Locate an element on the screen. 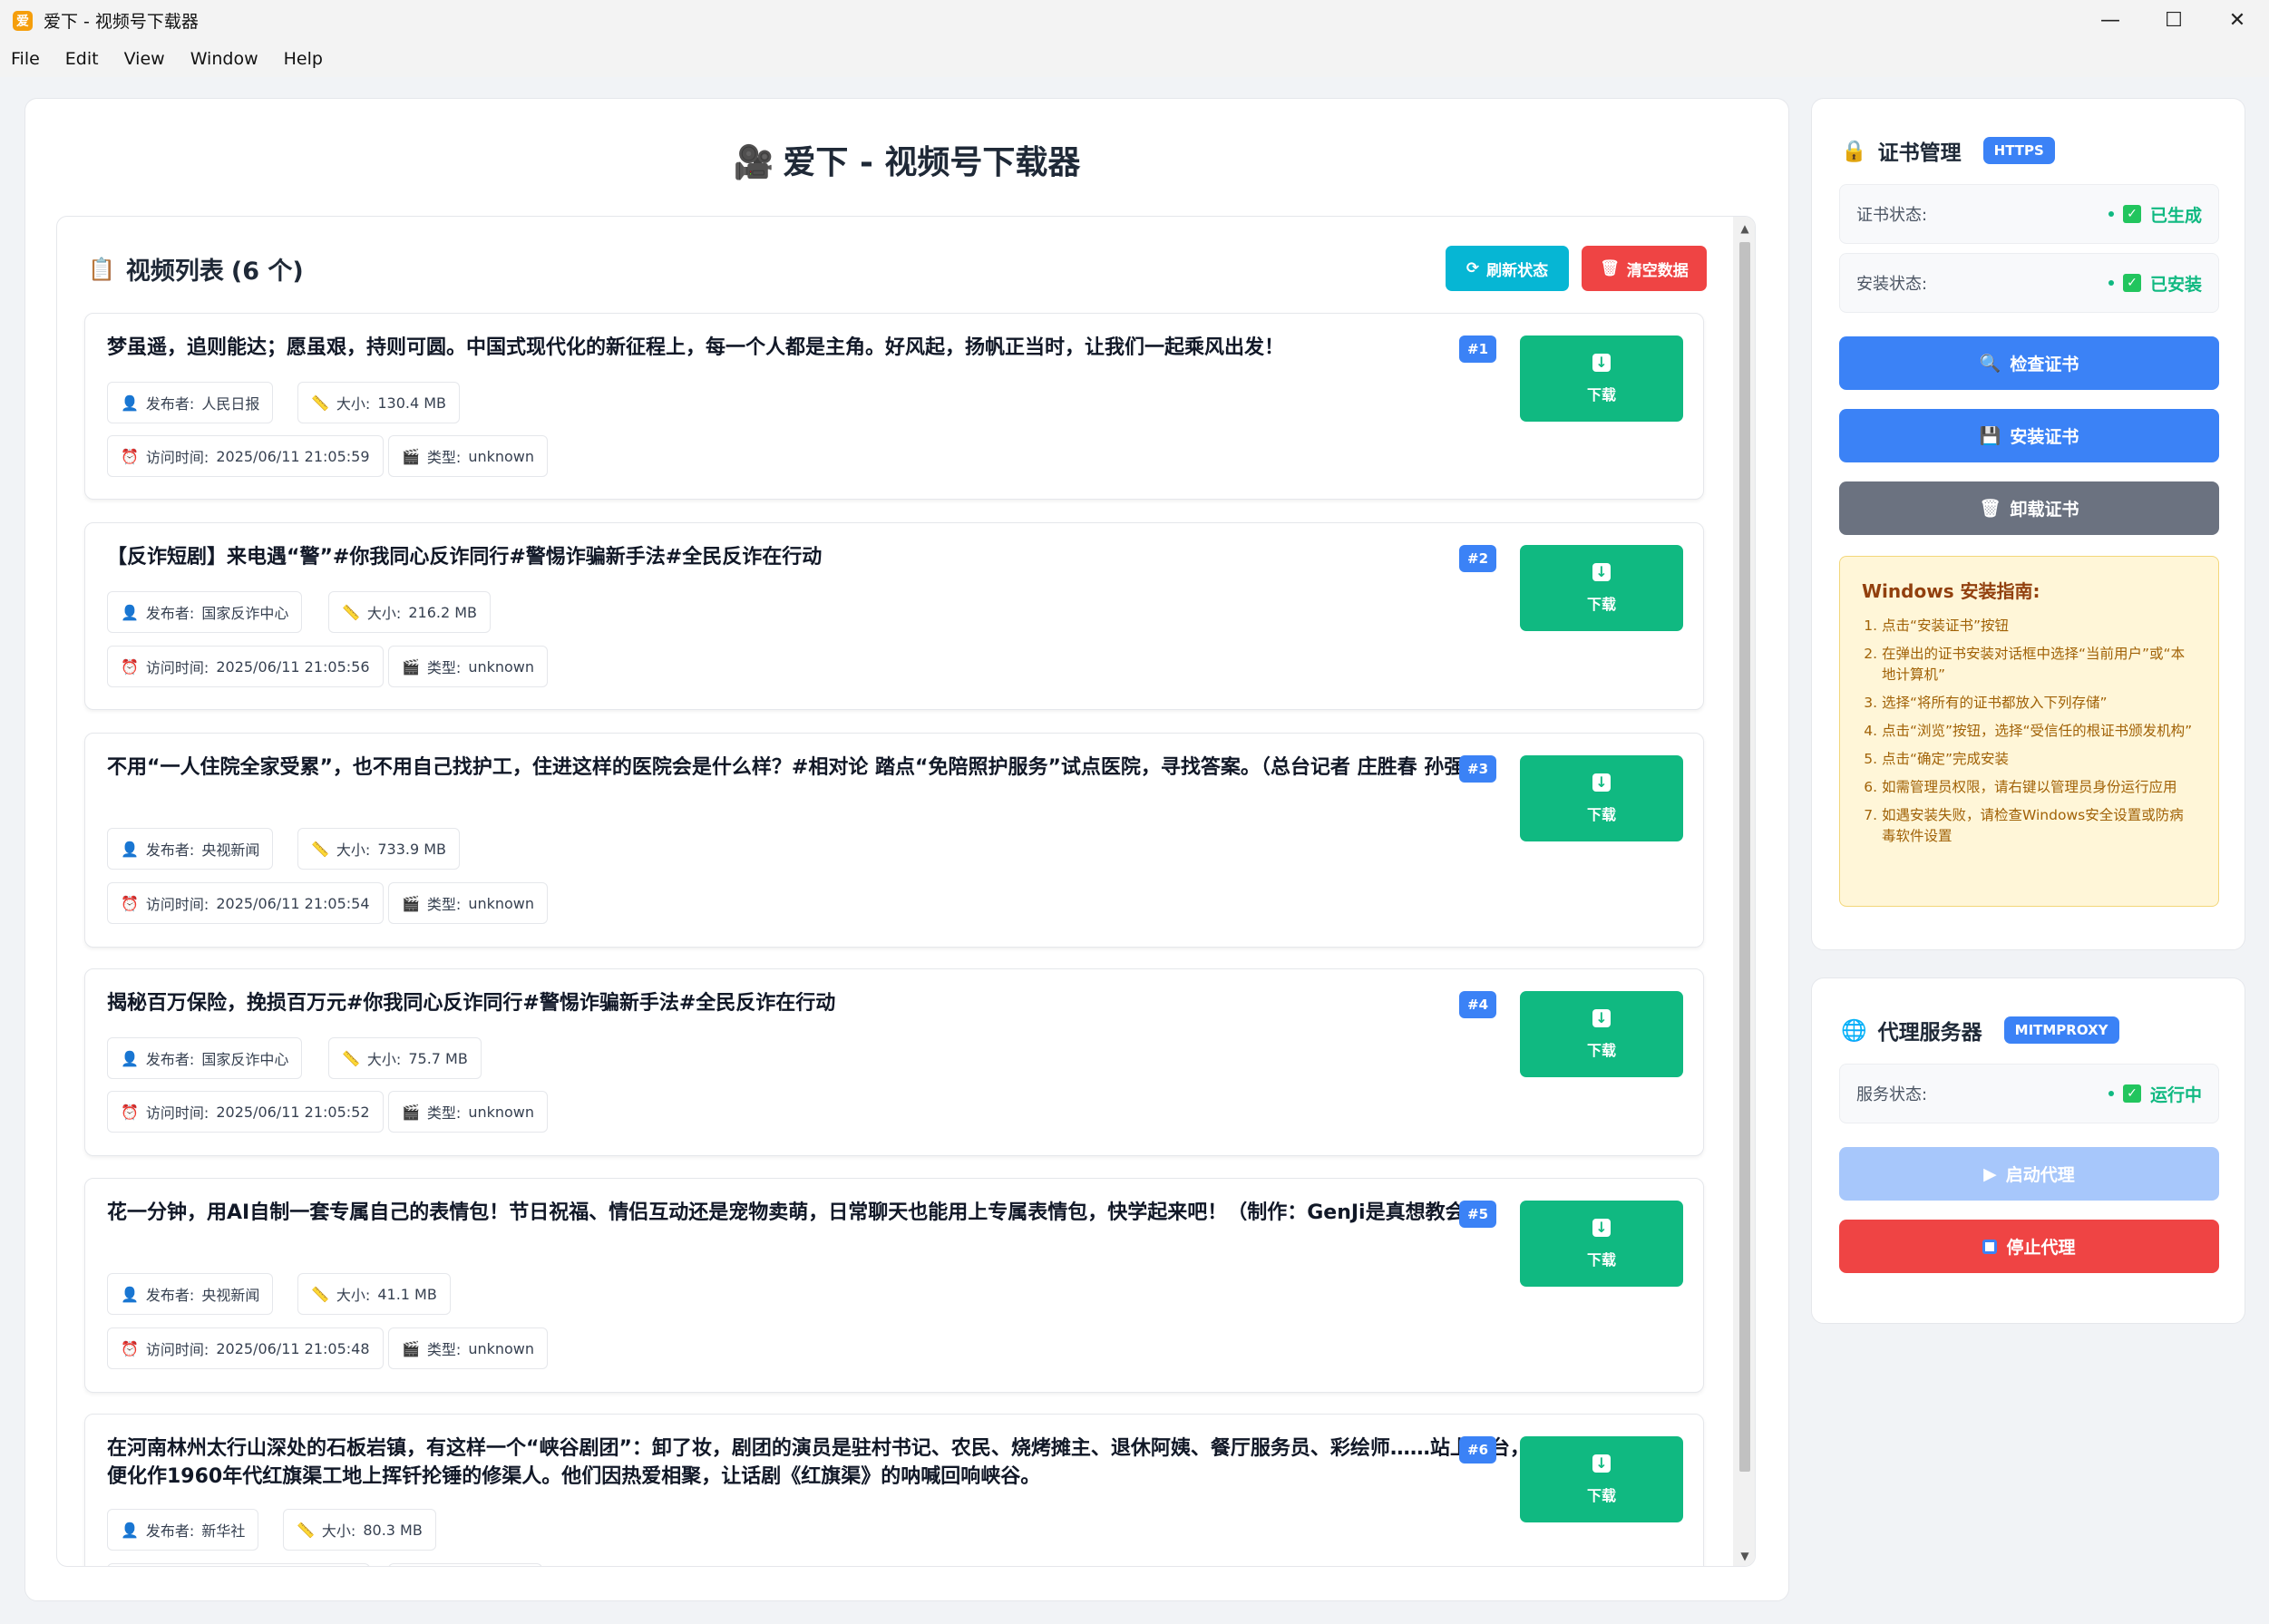 Image resolution: width=2269 pixels, height=1624 pixels. stop-icon is located at coordinates (1990, 1246).